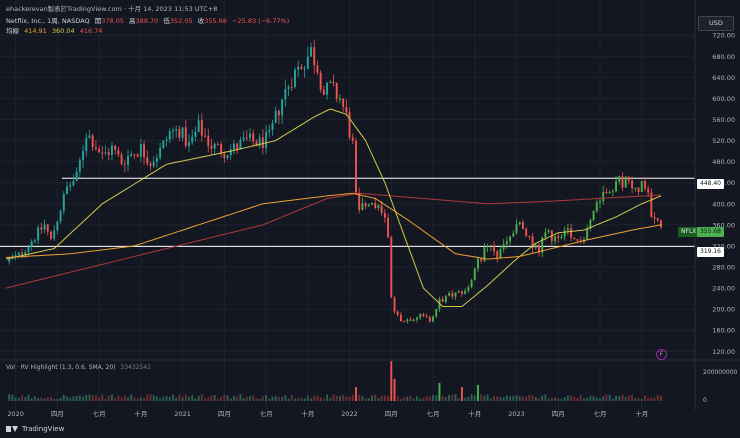 The width and height of the screenshot is (740, 438). Describe the element at coordinates (181, 21) in the screenshot. I see `low-value: 352.05` at that location.